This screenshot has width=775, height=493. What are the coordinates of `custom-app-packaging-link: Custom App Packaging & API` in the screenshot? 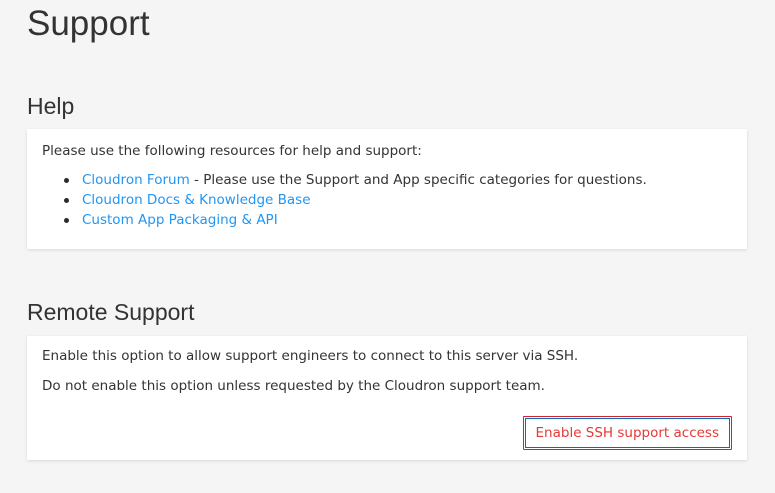 It's located at (180, 220).